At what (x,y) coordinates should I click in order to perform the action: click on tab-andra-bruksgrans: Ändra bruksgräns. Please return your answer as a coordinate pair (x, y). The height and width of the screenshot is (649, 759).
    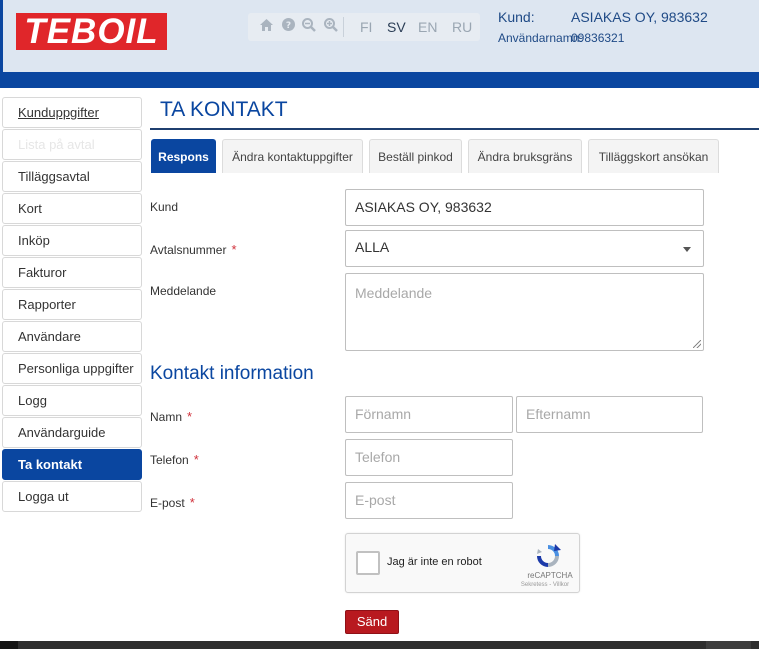
    Looking at the image, I should click on (525, 156).